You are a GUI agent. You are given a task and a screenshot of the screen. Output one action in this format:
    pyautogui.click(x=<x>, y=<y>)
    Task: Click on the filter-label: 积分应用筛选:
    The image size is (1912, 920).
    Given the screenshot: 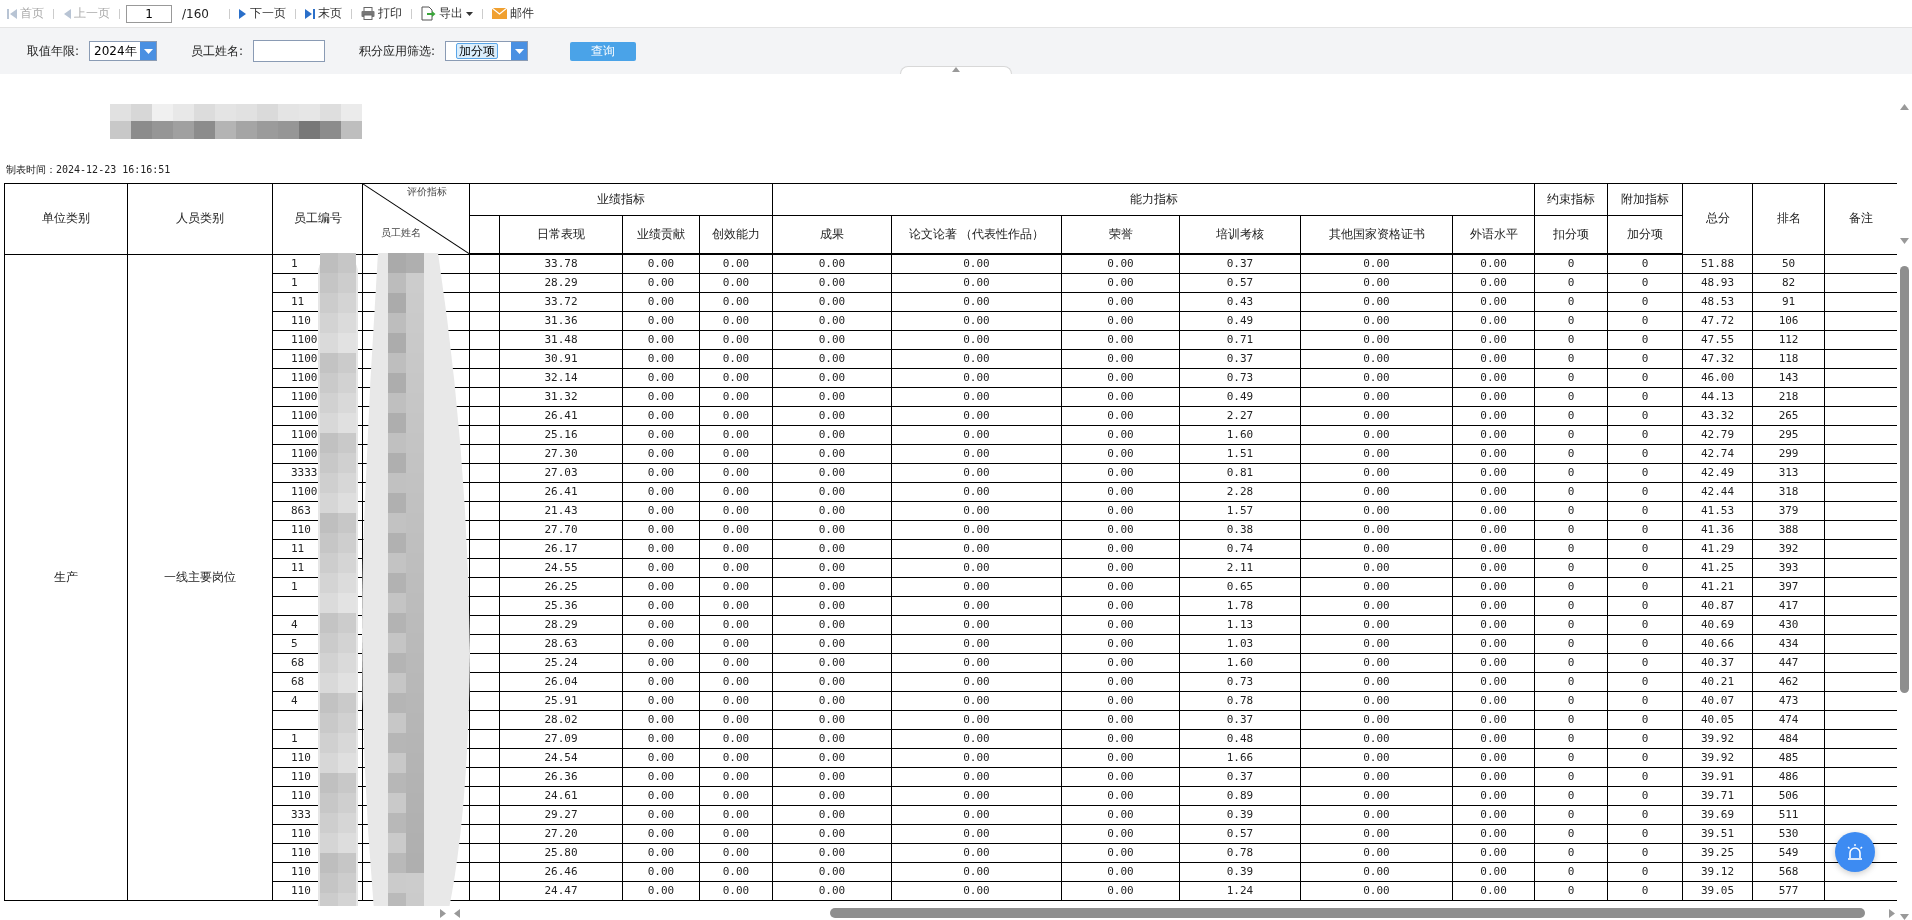 What is the action you would take?
    pyautogui.click(x=397, y=51)
    